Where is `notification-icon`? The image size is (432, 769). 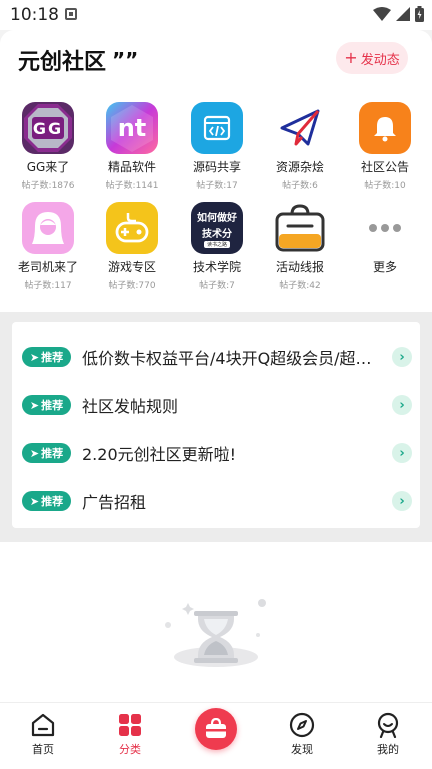
notification-icon is located at coordinates (71, 14).